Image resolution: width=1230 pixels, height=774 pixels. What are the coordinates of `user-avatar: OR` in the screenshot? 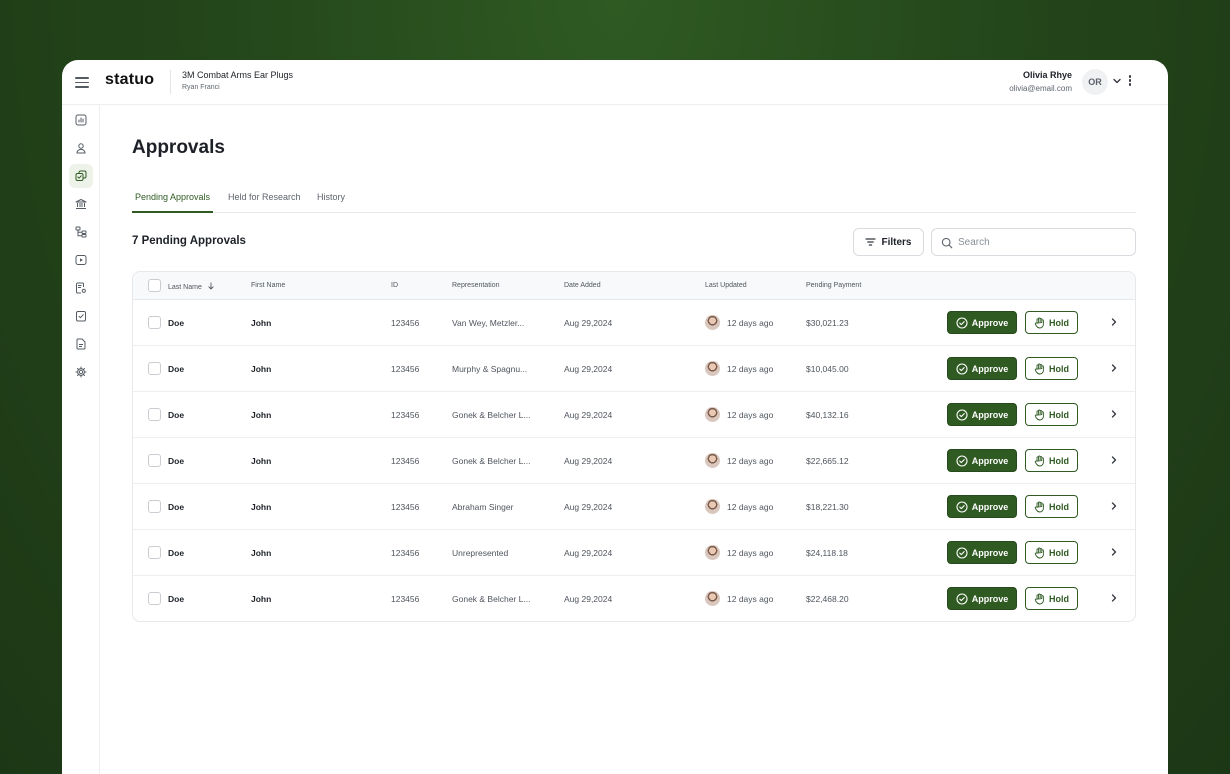 It's located at (1095, 82).